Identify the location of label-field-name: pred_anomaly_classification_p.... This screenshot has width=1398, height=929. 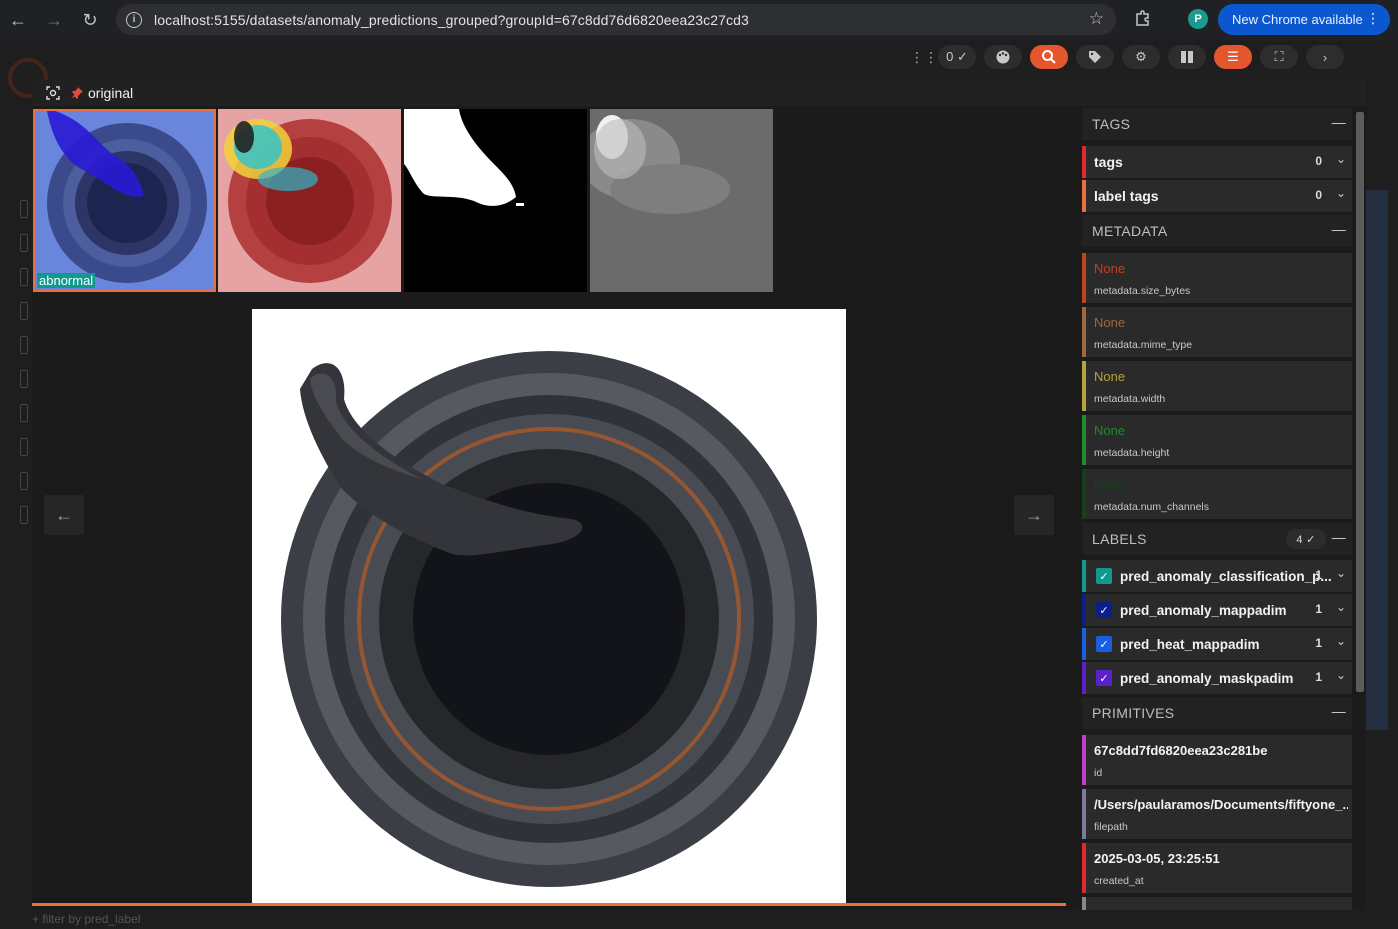
(1226, 576).